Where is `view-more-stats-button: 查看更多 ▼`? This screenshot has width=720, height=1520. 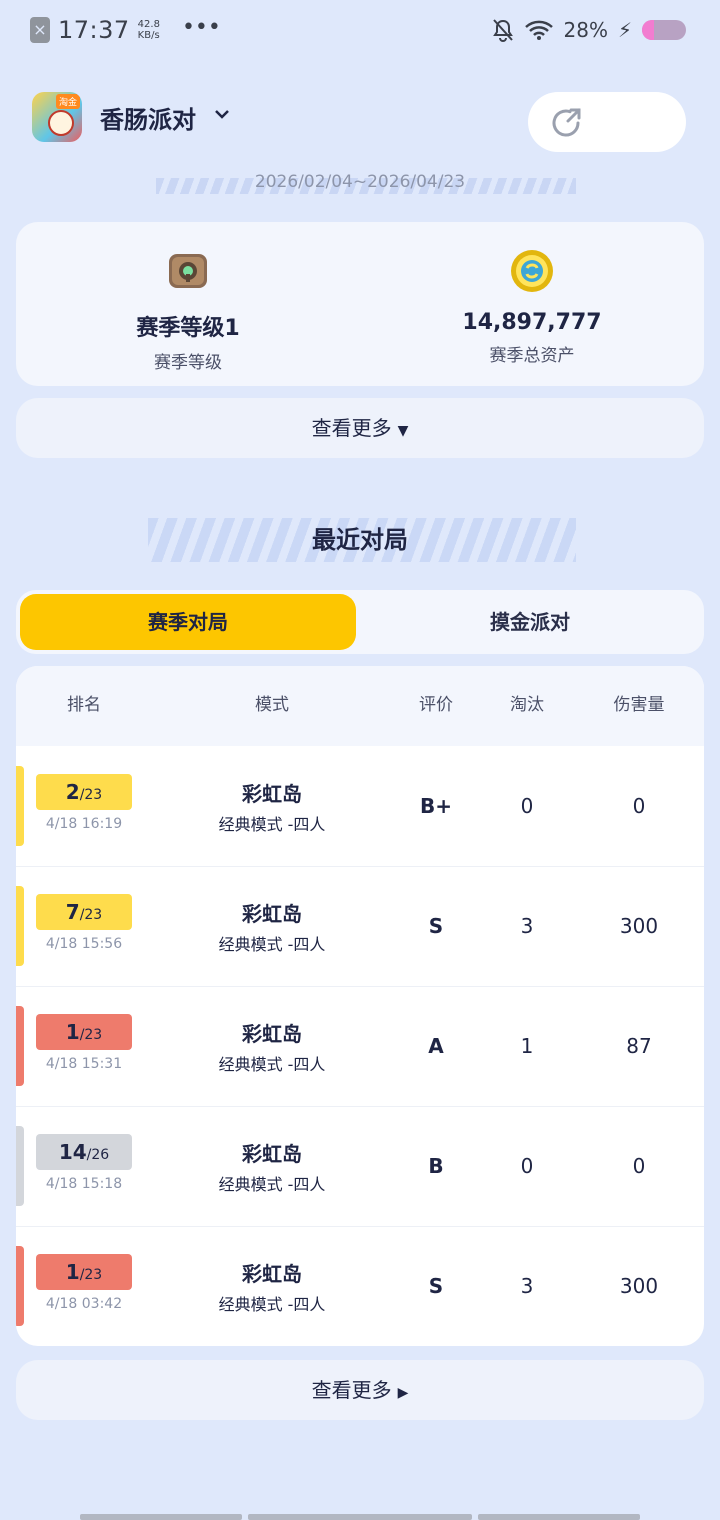 view-more-stats-button: 查看更多 ▼ is located at coordinates (360, 428).